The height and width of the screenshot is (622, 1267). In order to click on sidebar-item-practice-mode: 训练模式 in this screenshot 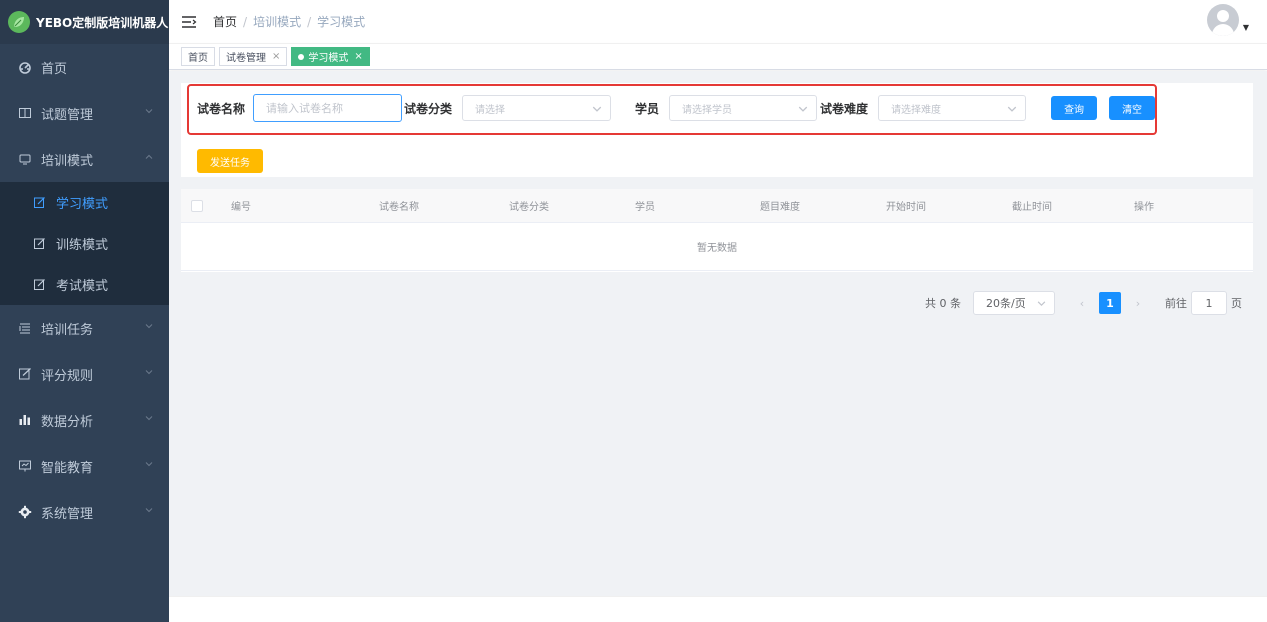, I will do `click(84, 243)`.